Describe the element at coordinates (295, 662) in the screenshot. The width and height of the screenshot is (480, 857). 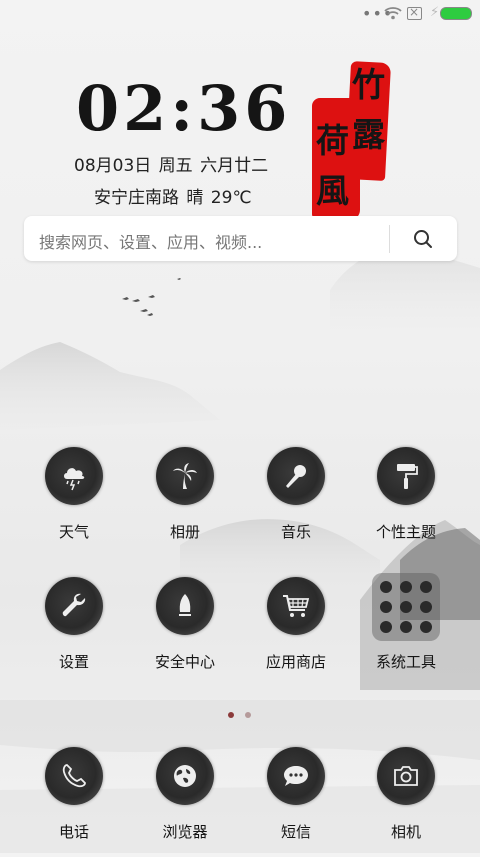
I see `app-label: 应用商店` at that location.